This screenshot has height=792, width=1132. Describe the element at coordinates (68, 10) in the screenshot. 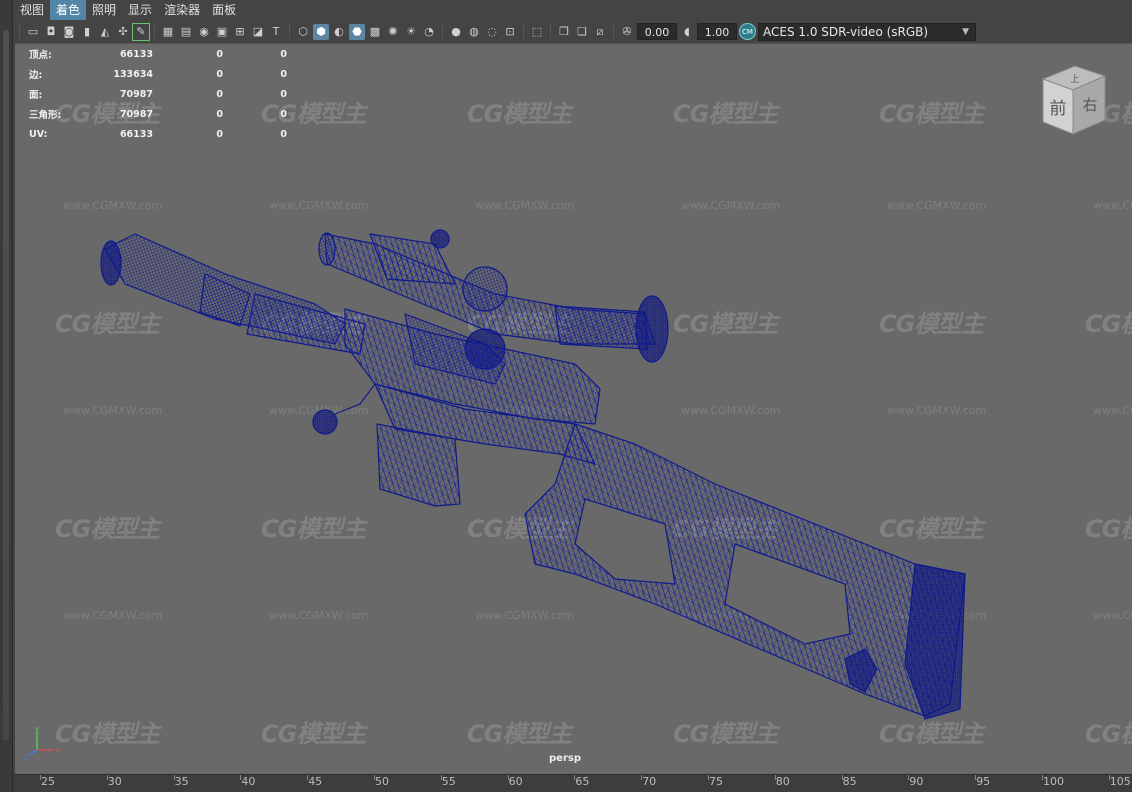

I see `menu-shading: 着色` at that location.